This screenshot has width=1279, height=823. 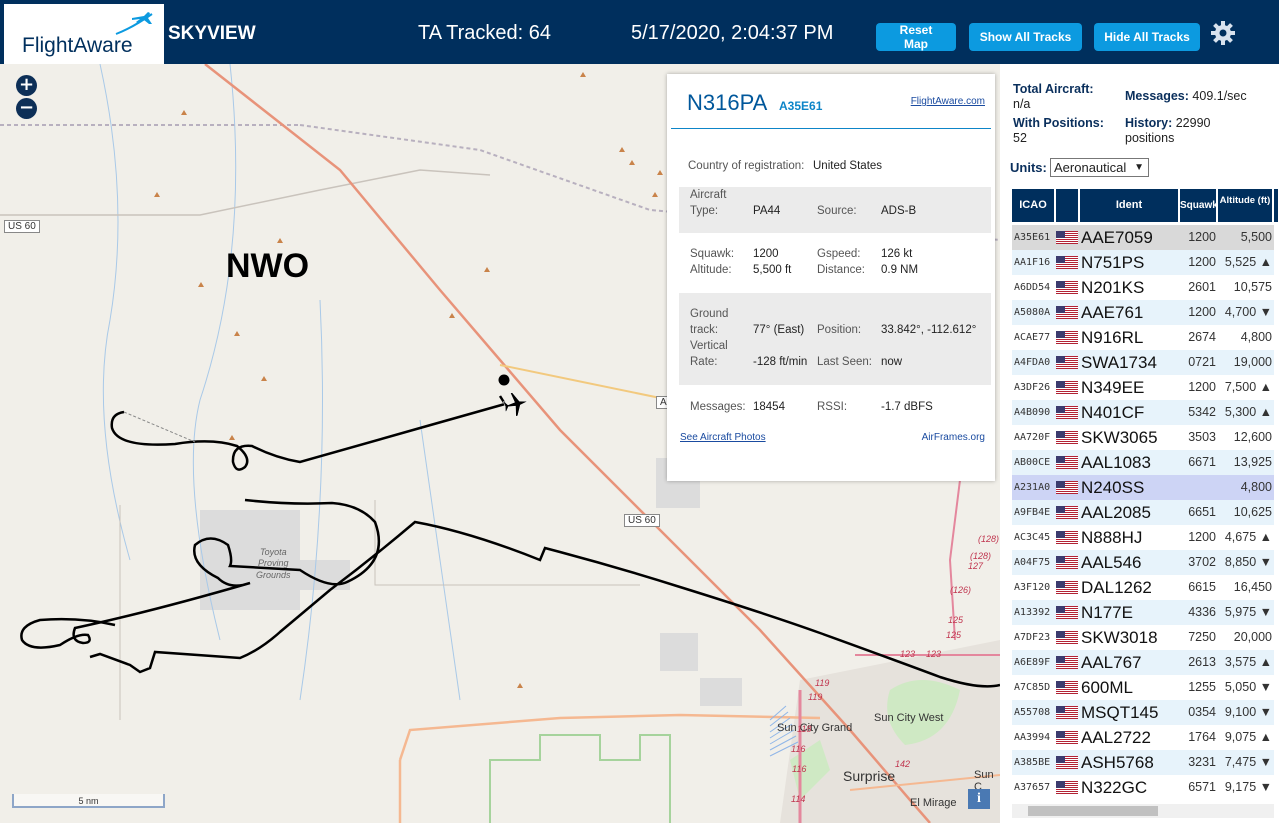 I want to click on scrollbar-thumb, so click(x=1093, y=811).